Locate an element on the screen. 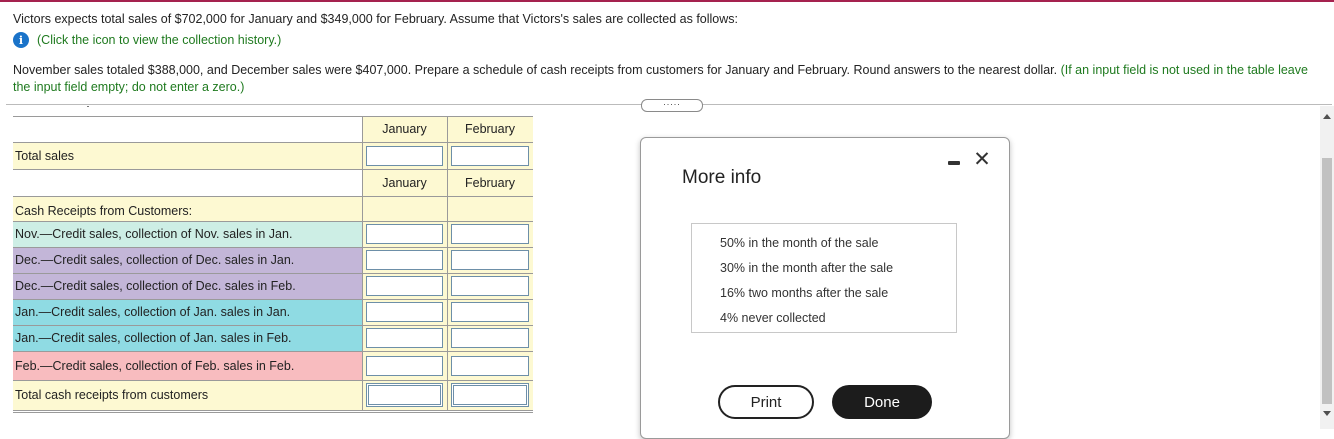 This screenshot has height=439, width=1334. vertical-scrollbar is located at coordinates (1327, 267).